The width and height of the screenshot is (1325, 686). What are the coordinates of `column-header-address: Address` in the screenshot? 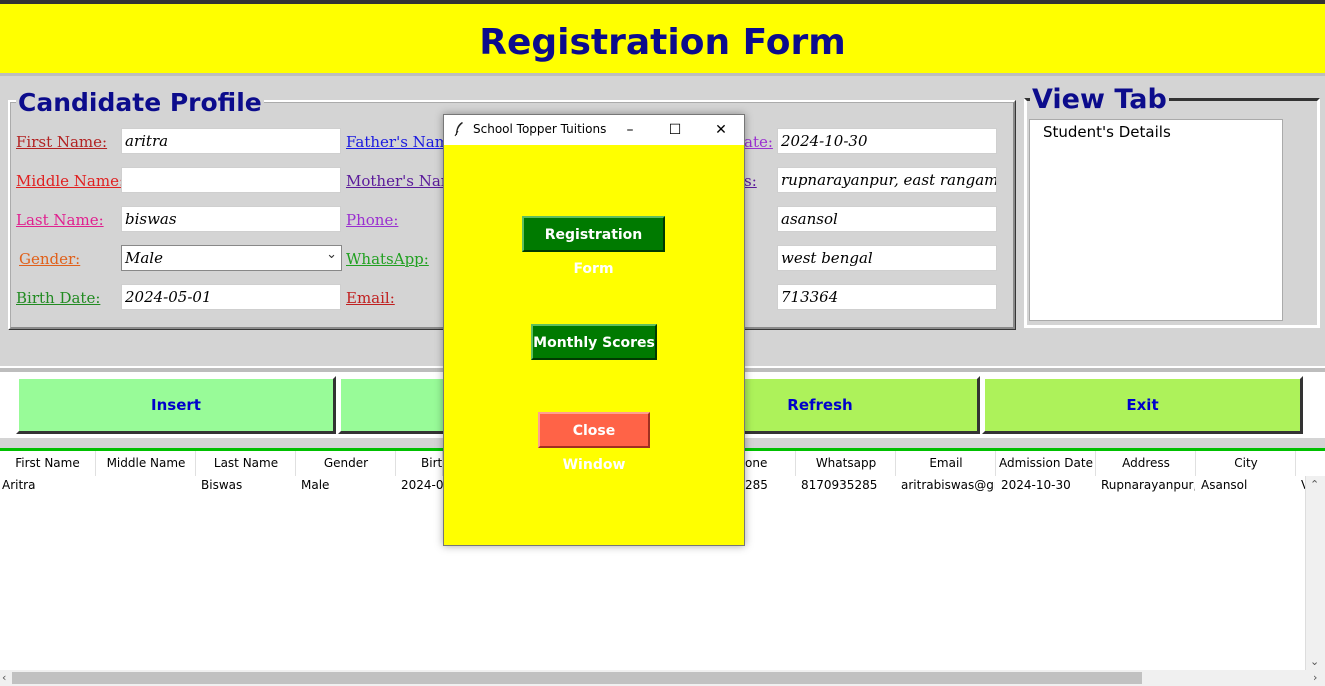 It's located at (1146, 463).